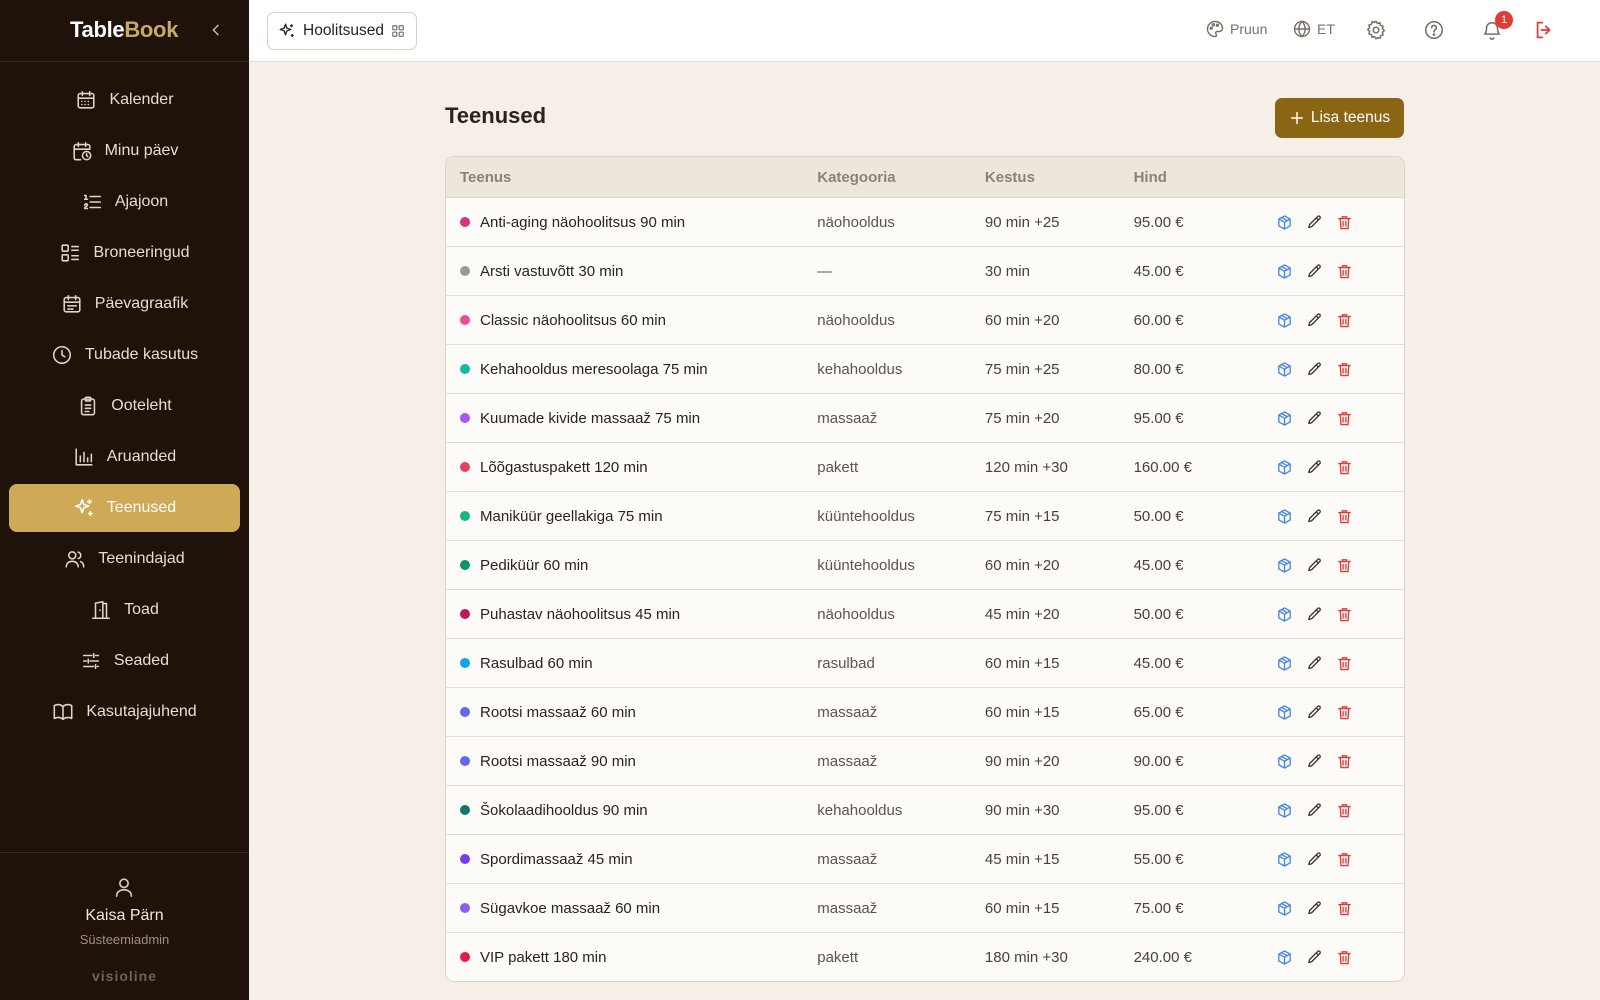 Image resolution: width=1600 pixels, height=1000 pixels. Describe the element at coordinates (825, 271) in the screenshot. I see `service-category: —` at that location.